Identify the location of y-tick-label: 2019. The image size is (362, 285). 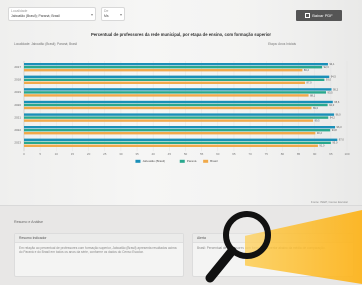
(17, 92).